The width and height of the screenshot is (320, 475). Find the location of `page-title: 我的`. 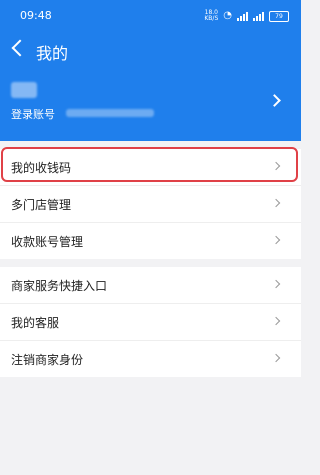

page-title: 我的 is located at coordinates (52, 53).